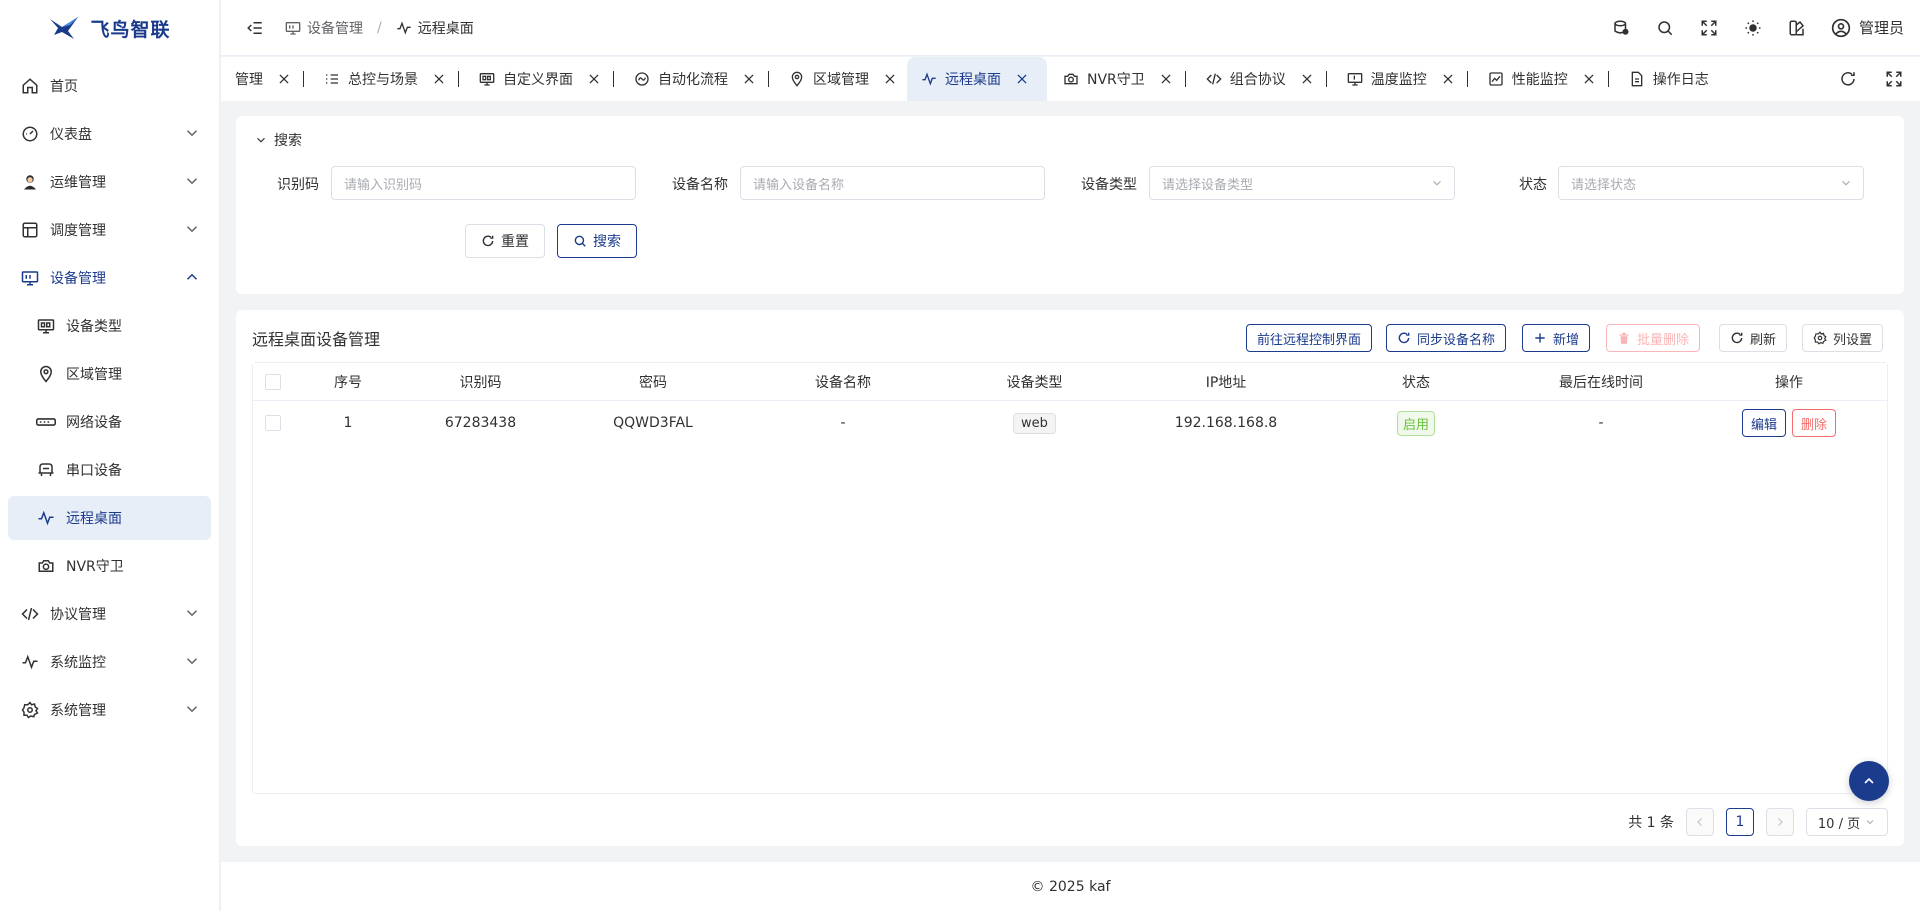  Describe the element at coordinates (892, 183) in the screenshot. I see `device-name-input: 请输入设备名称` at that location.